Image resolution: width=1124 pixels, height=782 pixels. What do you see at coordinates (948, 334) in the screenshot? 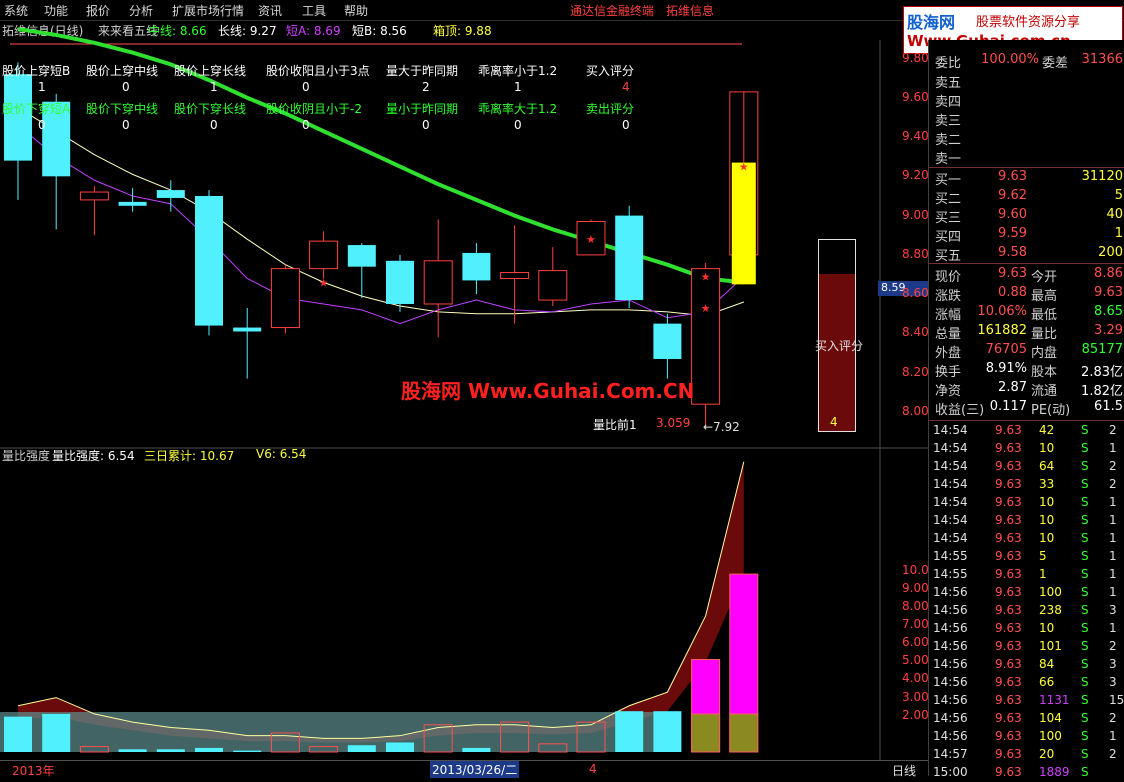
I see `stat-label: 总量` at bounding box center [948, 334].